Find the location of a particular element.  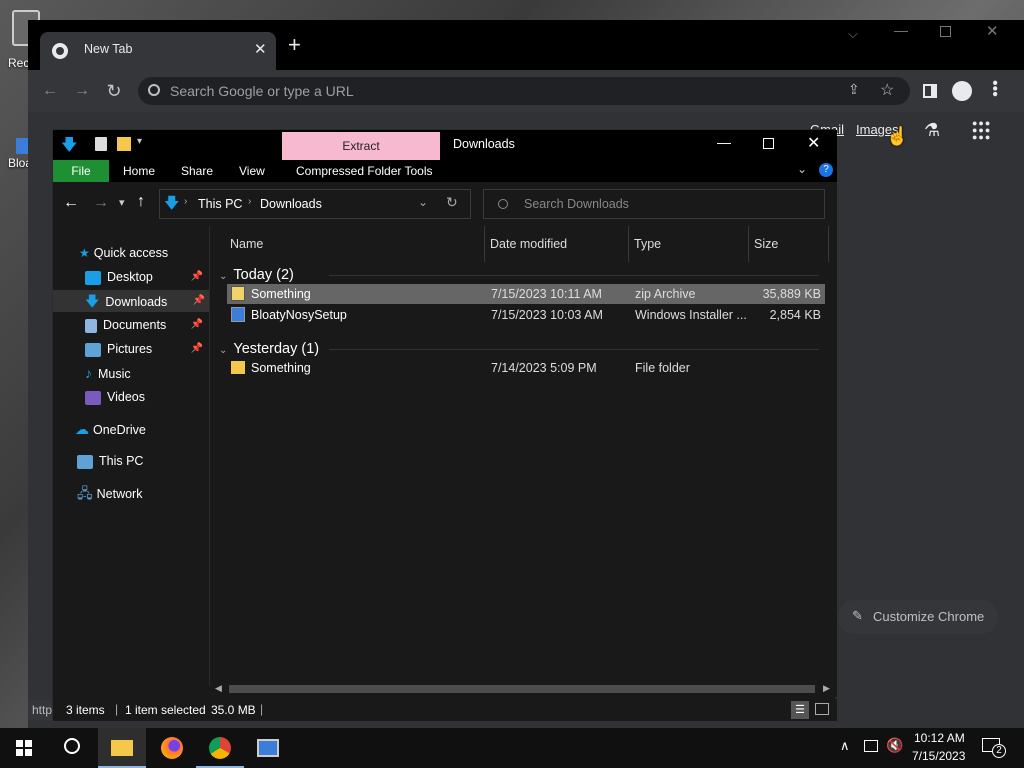

collapse-icon: ⌄ is located at coordinates (223, 276).